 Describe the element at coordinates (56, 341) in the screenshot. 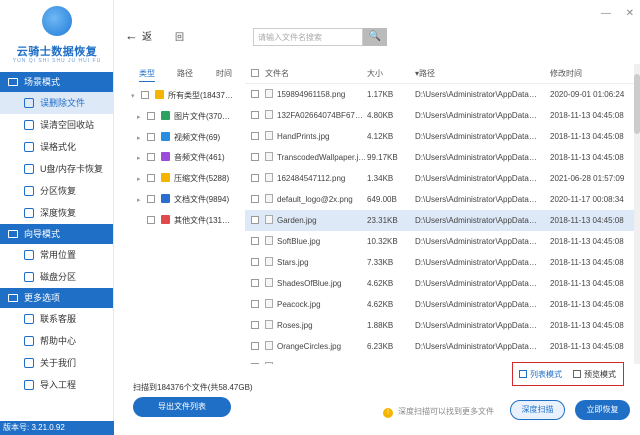

I see `sidebar-item-2-1: 帮助中心` at that location.